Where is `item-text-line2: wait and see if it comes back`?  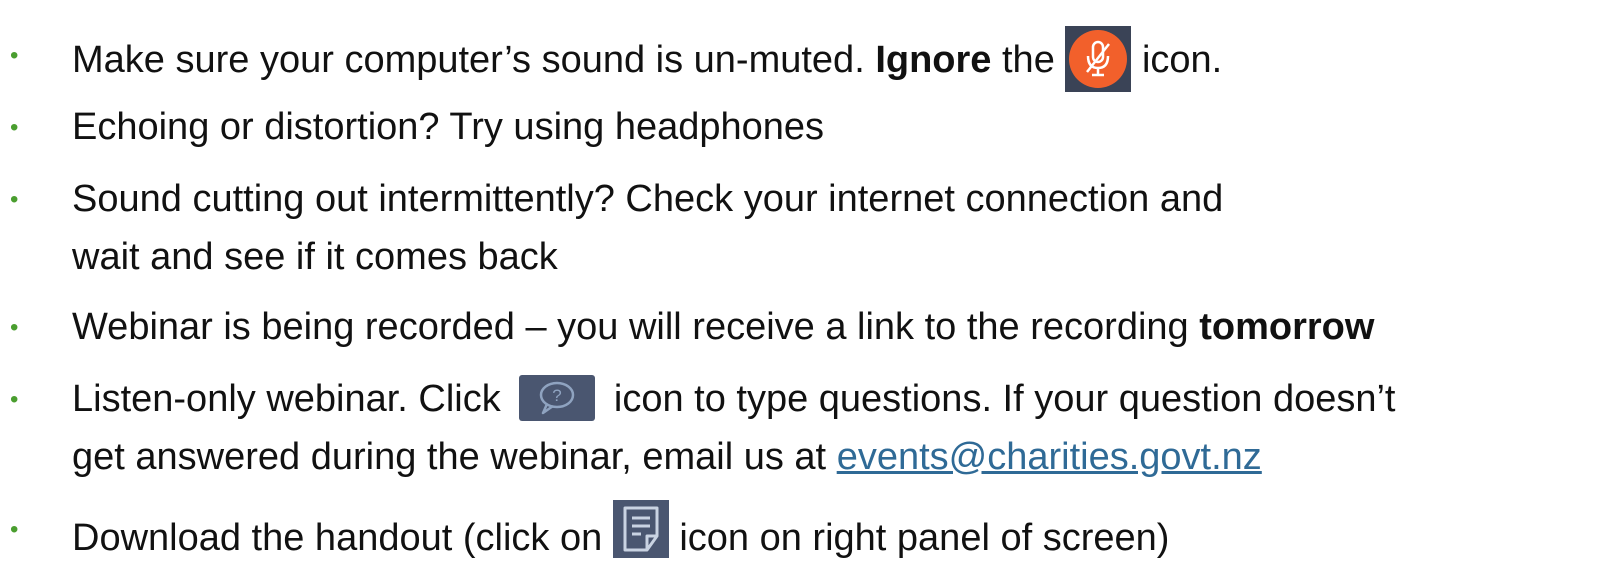
item-text-line2: wait and see if it comes back is located at coordinates (315, 257).